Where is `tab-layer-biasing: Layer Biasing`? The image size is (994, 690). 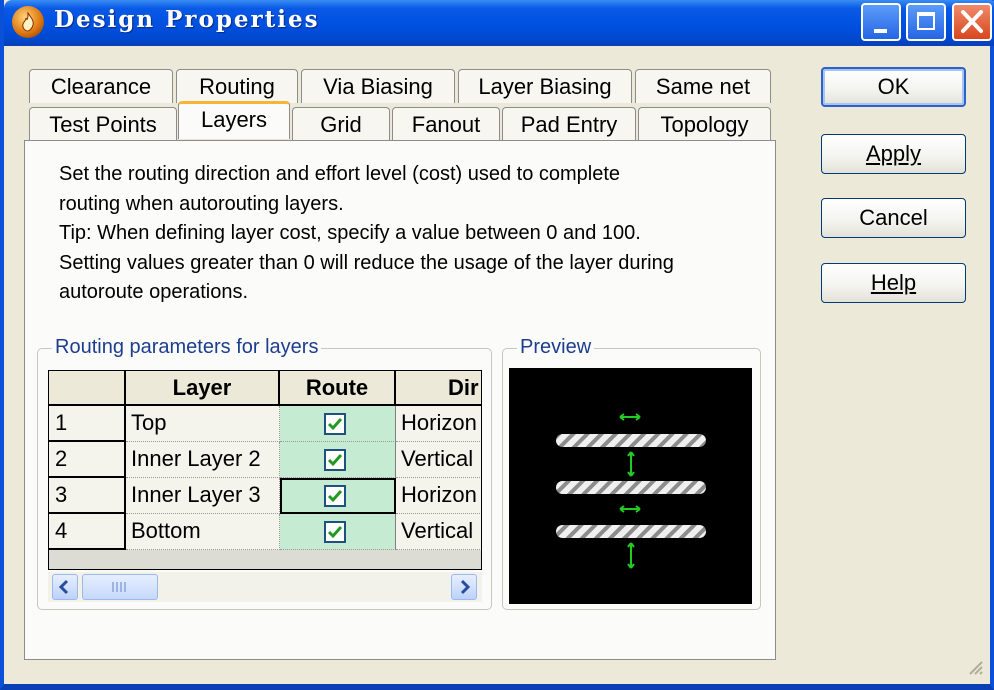
tab-layer-biasing: Layer Biasing is located at coordinates (545, 86).